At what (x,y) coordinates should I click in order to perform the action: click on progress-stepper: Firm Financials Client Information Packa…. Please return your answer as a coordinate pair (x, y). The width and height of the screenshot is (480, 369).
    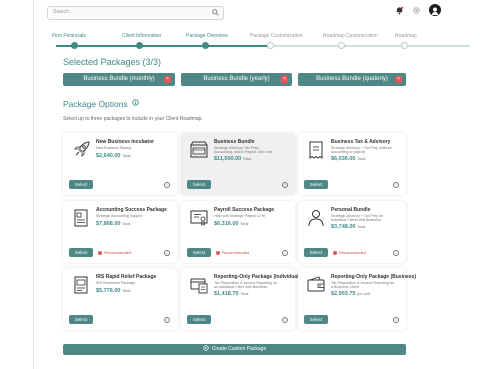
    Looking at the image, I should click on (257, 41).